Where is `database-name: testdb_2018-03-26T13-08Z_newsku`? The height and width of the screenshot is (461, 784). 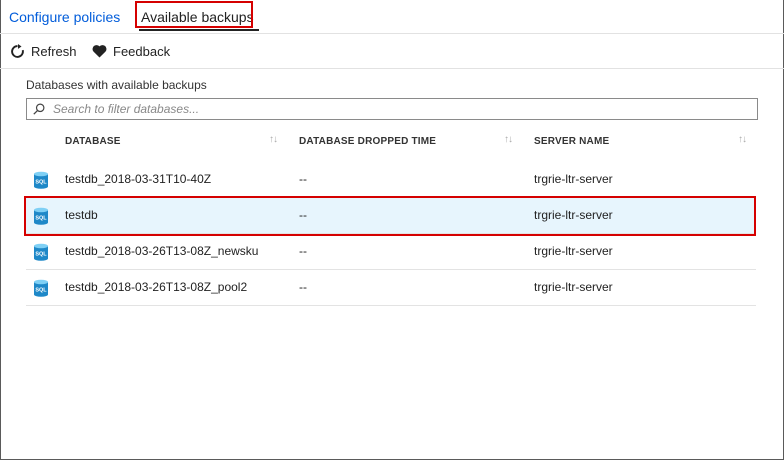
database-name: testdb_2018-03-26T13-08Z_newsku is located at coordinates (162, 251).